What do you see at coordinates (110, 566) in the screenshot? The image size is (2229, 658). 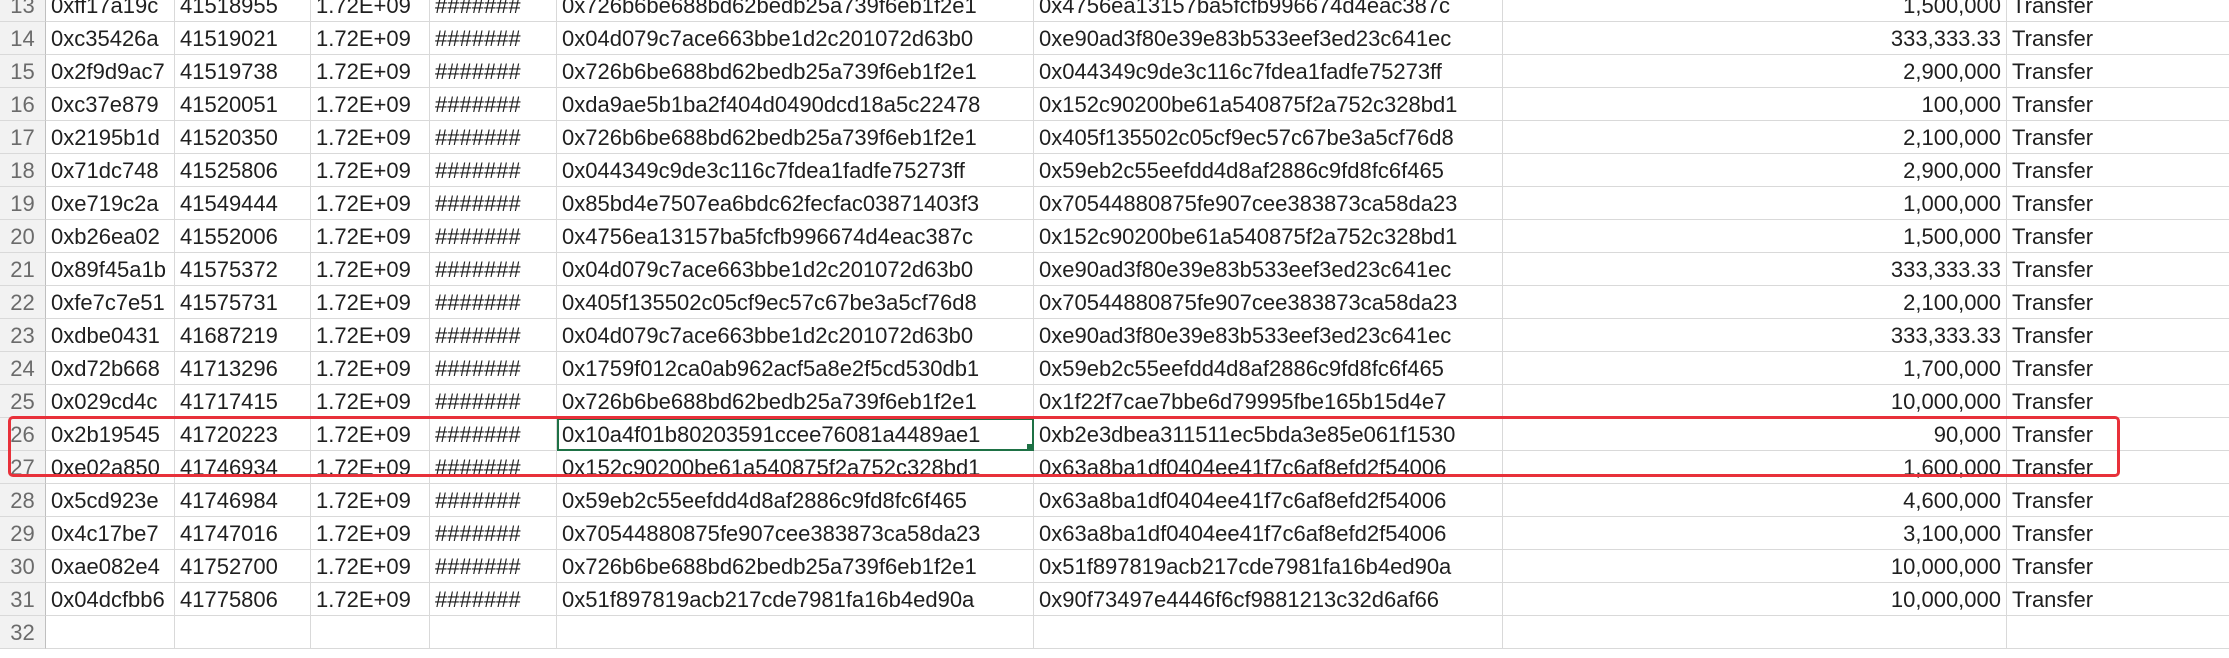 I see `cell-tx-hash: 0xae082e4` at bounding box center [110, 566].